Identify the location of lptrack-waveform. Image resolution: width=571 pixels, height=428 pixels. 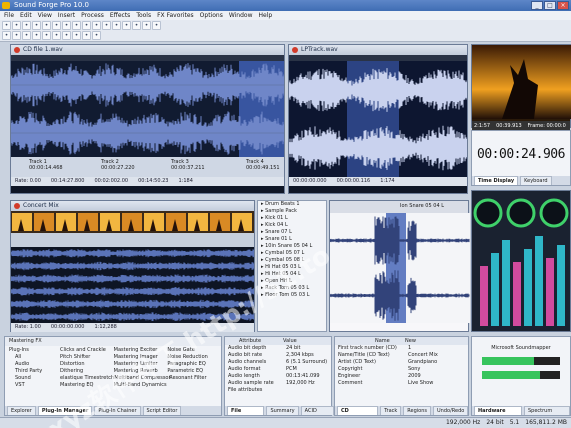
(378, 119).